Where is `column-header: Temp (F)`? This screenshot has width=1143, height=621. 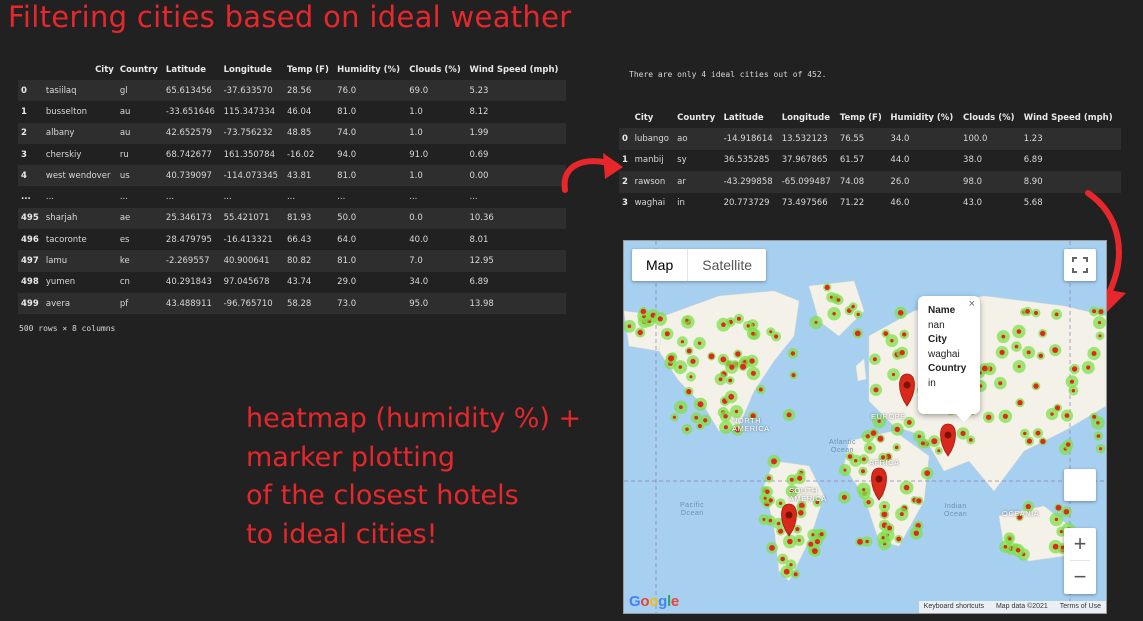 column-header: Temp (F) is located at coordinates (860, 118).